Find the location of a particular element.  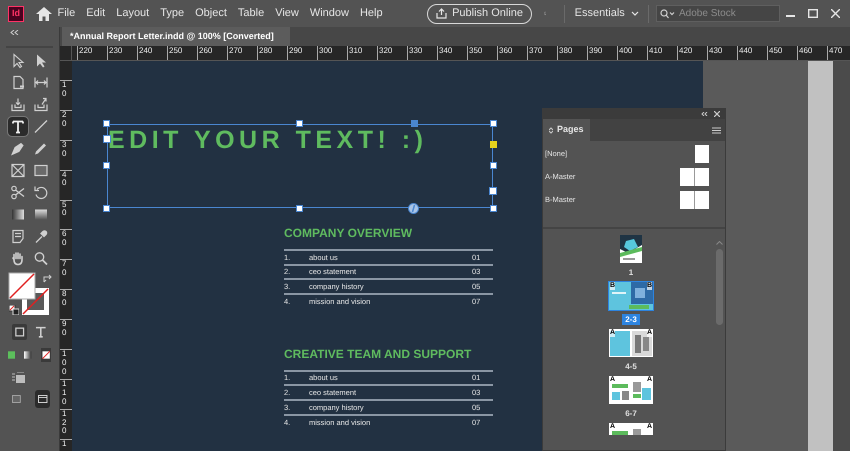

ruler-label: 90 is located at coordinates (65, 329).